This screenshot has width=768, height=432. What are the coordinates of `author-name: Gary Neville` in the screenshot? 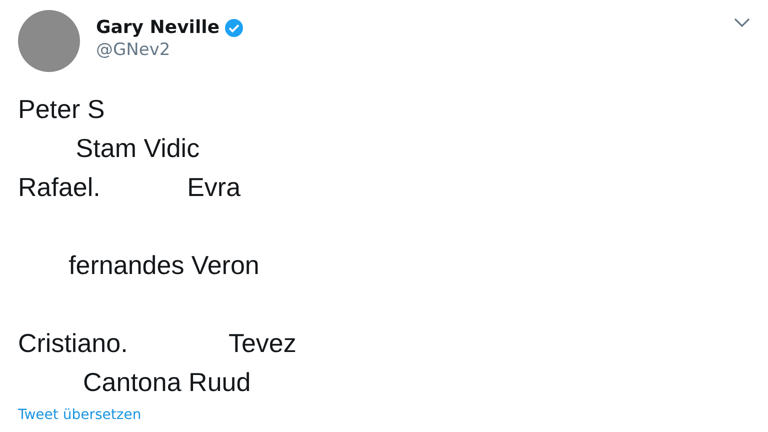 It's located at (158, 27).